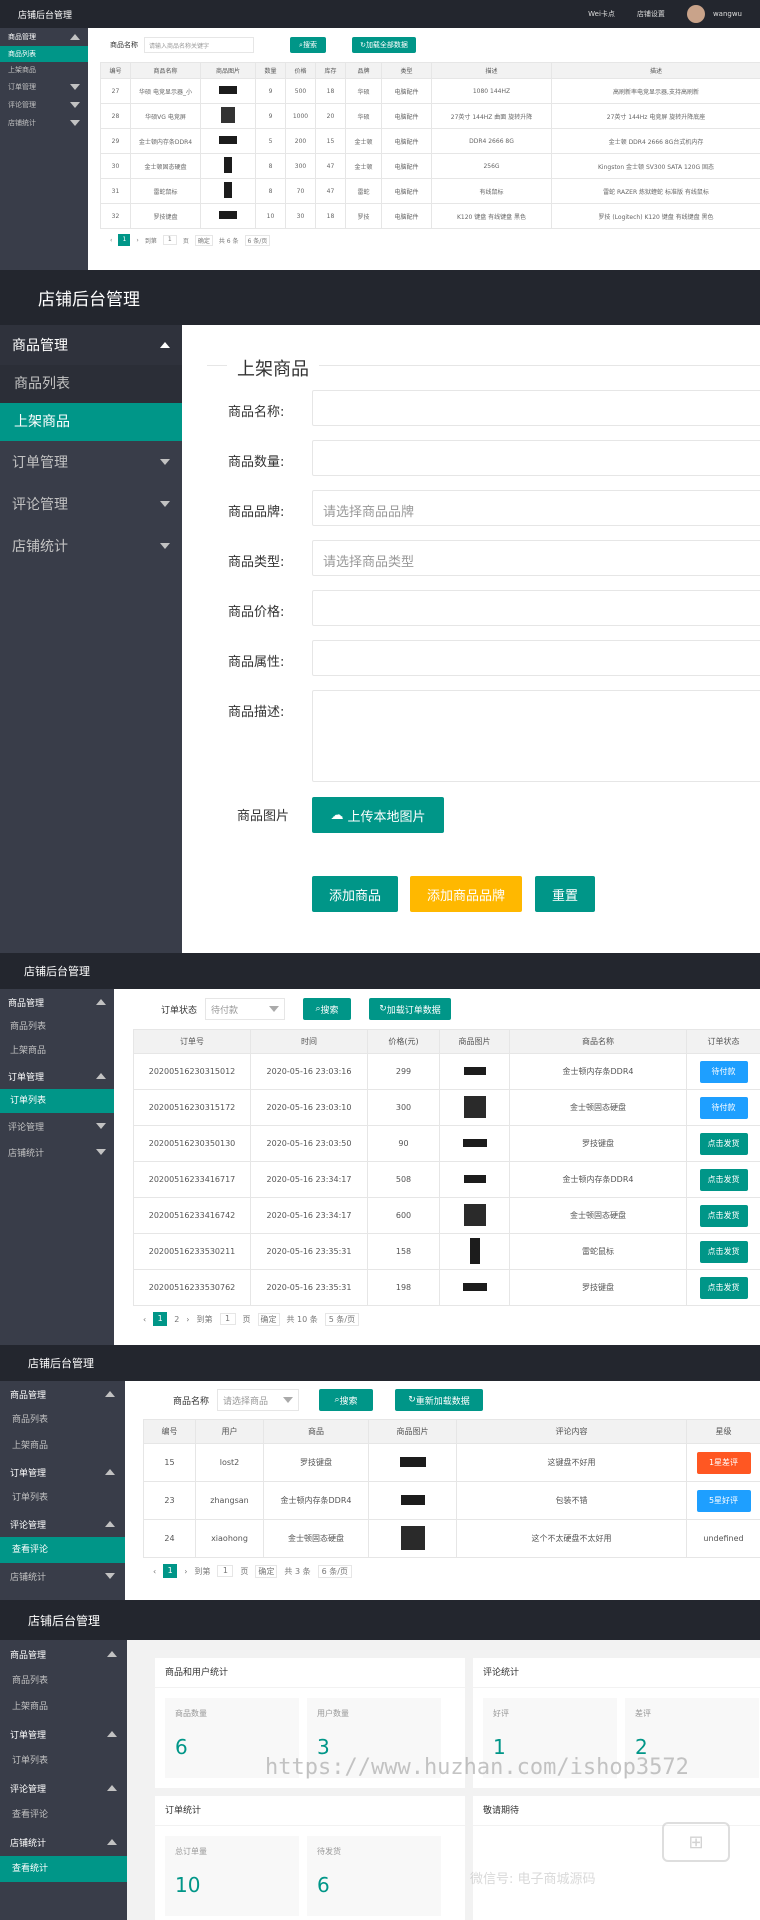 This screenshot has width=760, height=1920. I want to click on reset-button: 重置, so click(565, 894).